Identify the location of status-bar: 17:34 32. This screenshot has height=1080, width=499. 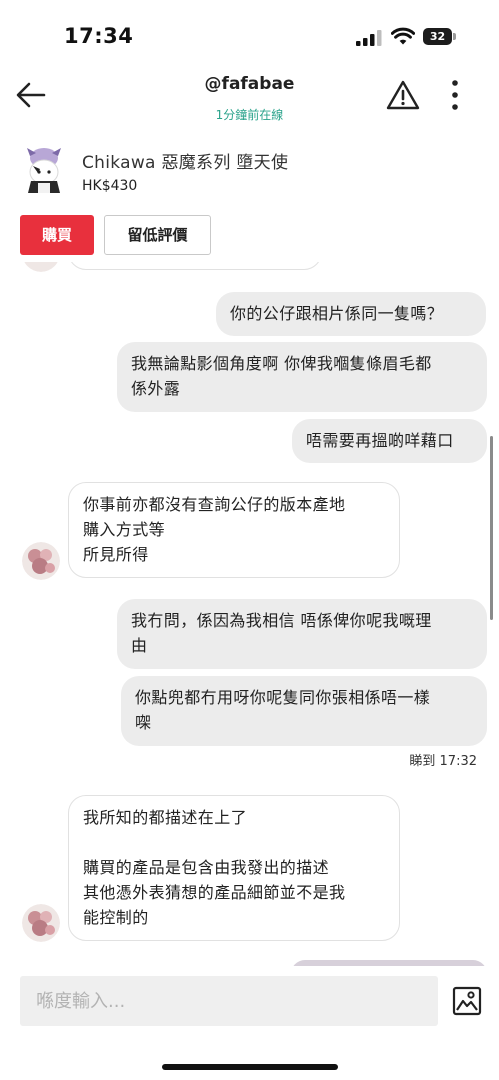
(249, 33).